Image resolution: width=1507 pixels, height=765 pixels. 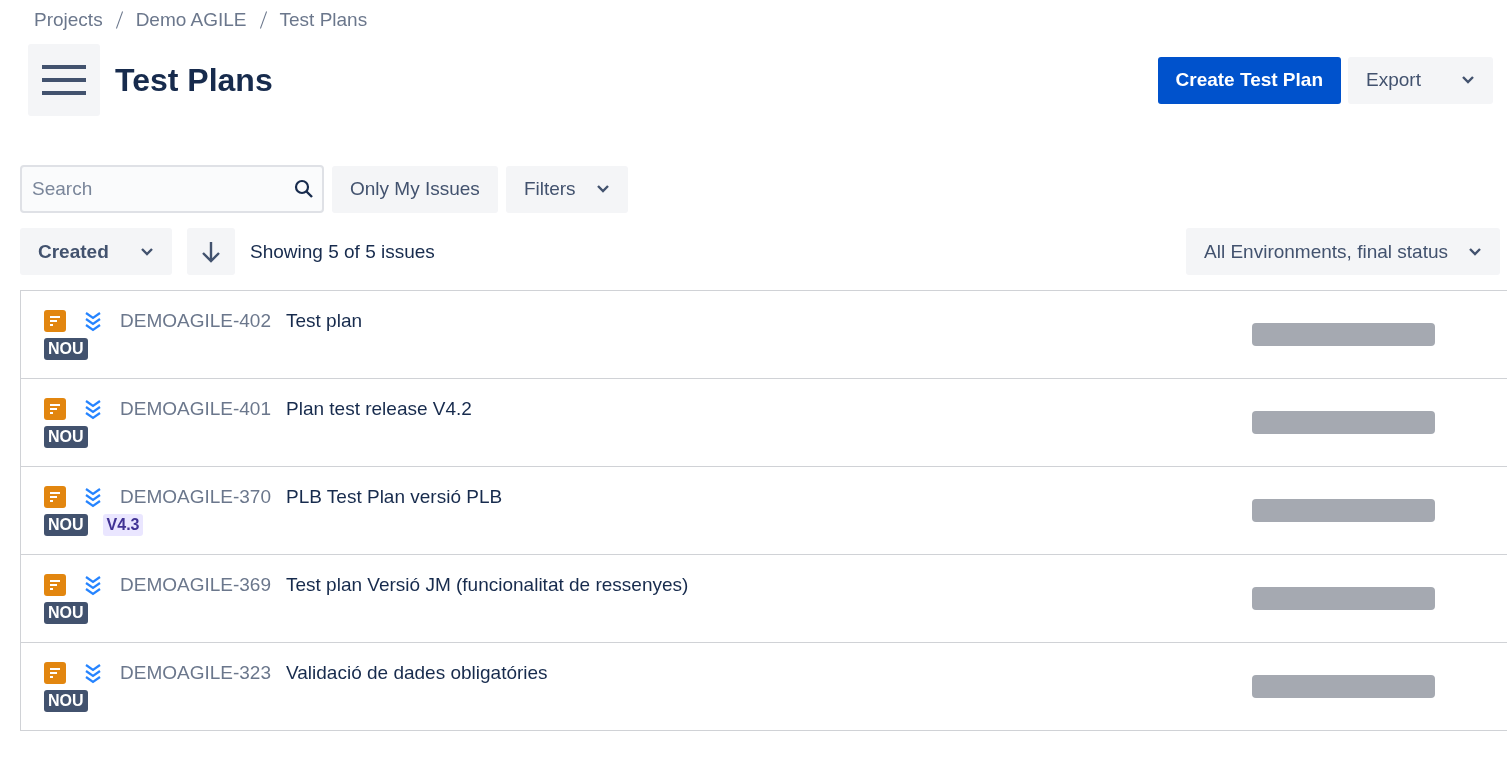 What do you see at coordinates (1420, 80) in the screenshot?
I see `export-button: Export` at bounding box center [1420, 80].